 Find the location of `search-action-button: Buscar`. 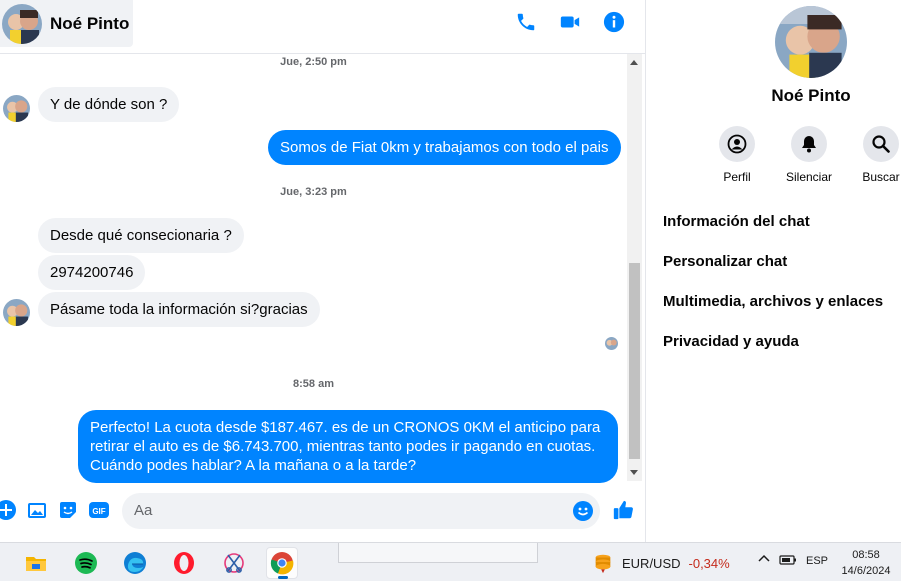

search-action-button: Buscar is located at coordinates (873, 155).